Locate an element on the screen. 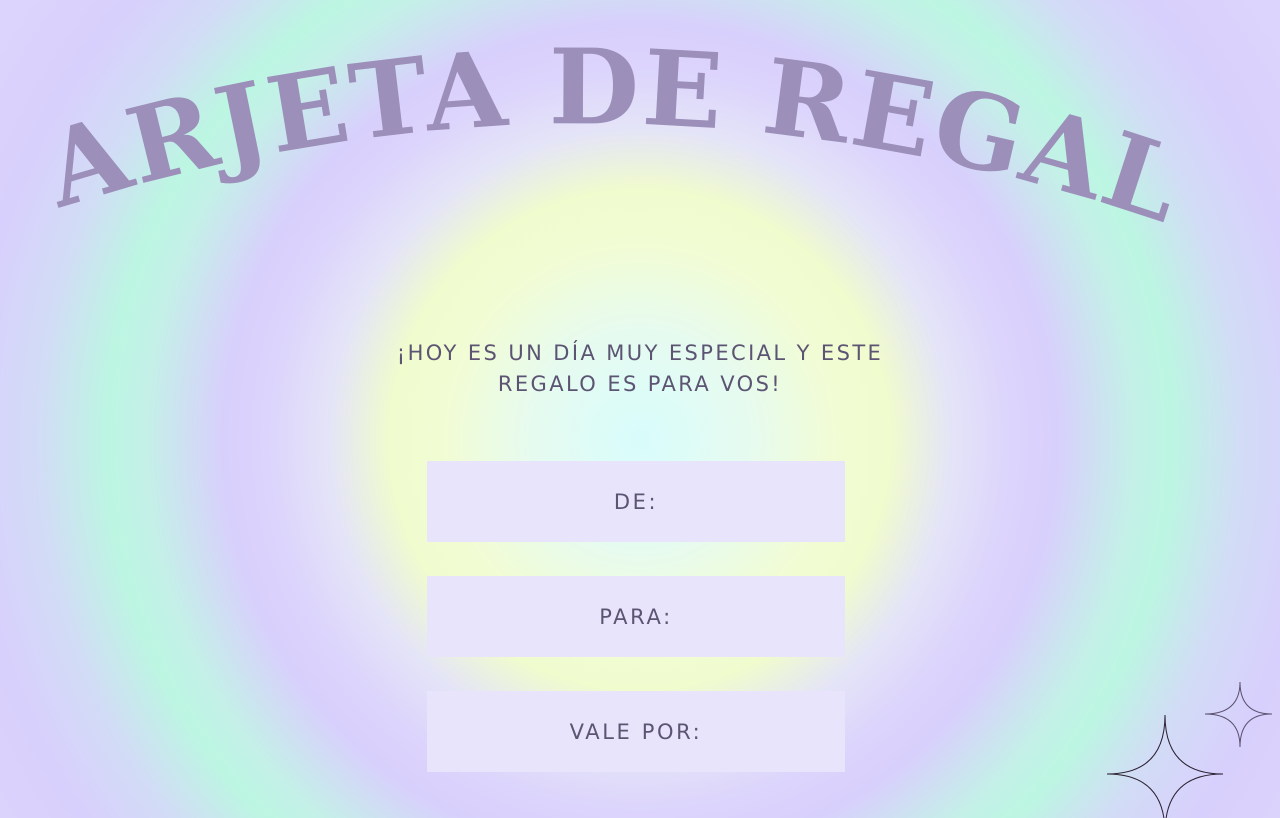  value-field: VALE POR: is located at coordinates (636, 731).